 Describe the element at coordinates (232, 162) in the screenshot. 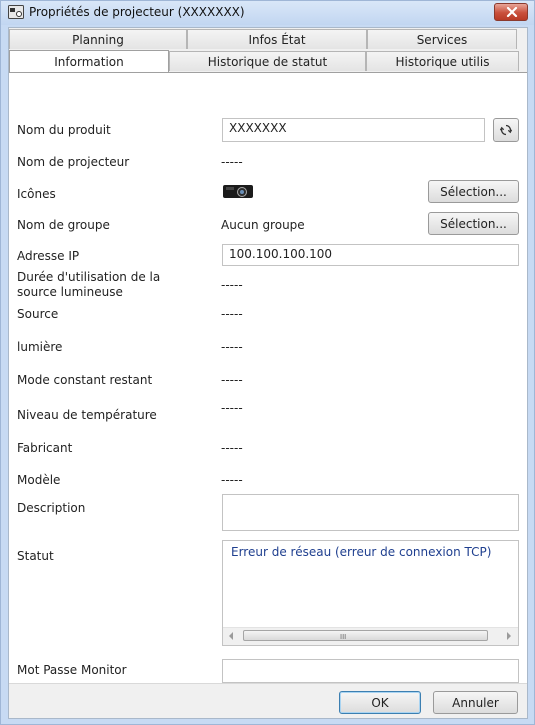

I see `projector-name-value: -----` at that location.